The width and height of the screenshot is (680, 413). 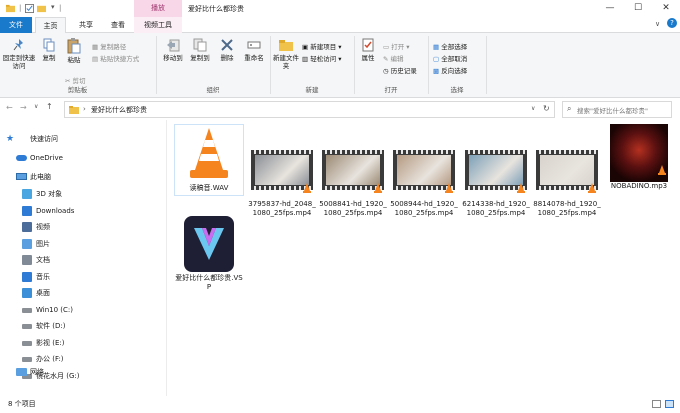 I want to click on file-item: 6214338-hd_1920_1080_25fps.mp4, so click(x=496, y=180).